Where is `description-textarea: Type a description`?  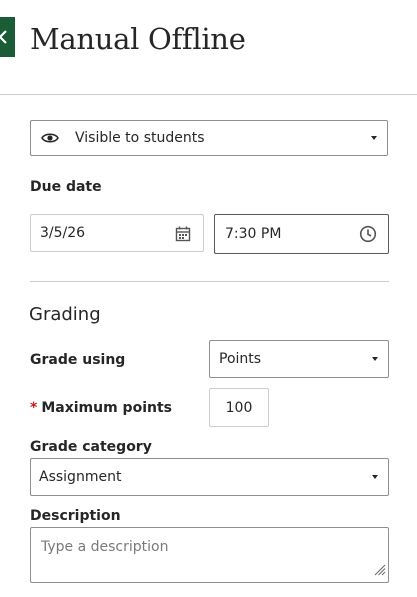 description-textarea: Type a description is located at coordinates (209, 555).